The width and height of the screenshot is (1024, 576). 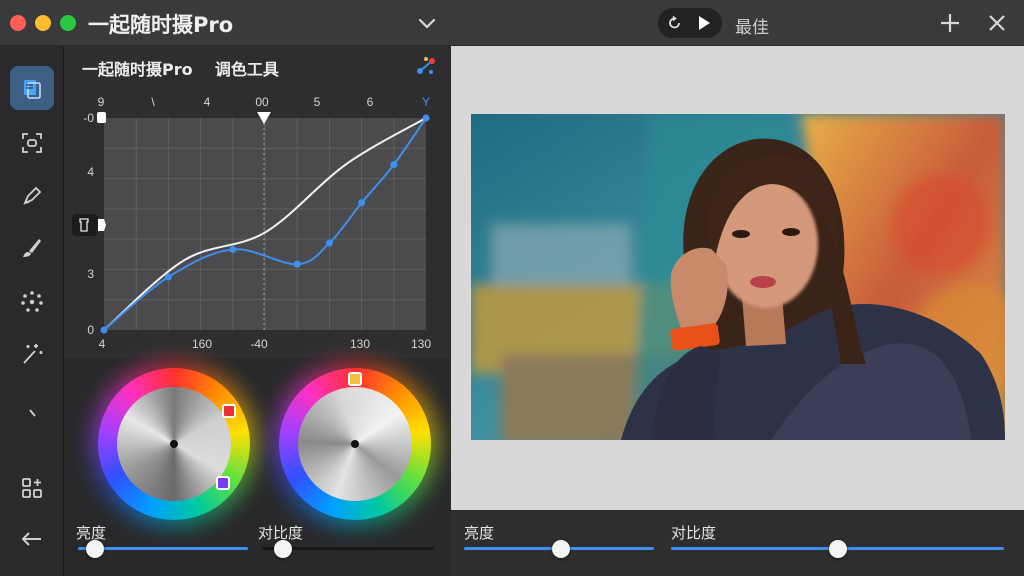 What do you see at coordinates (202, 344) in the screenshot?
I see `bottom-tick-label: 160` at bounding box center [202, 344].